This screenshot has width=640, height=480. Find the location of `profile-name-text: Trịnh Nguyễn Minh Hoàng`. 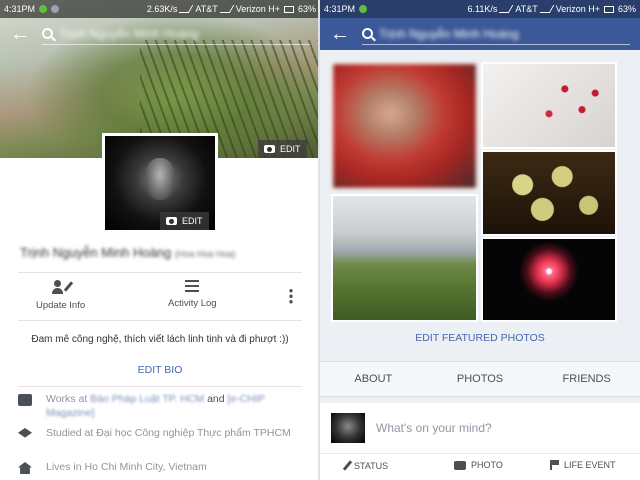

profile-name-text: Trịnh Nguyễn Minh Hoàng is located at coordinates (96, 252).